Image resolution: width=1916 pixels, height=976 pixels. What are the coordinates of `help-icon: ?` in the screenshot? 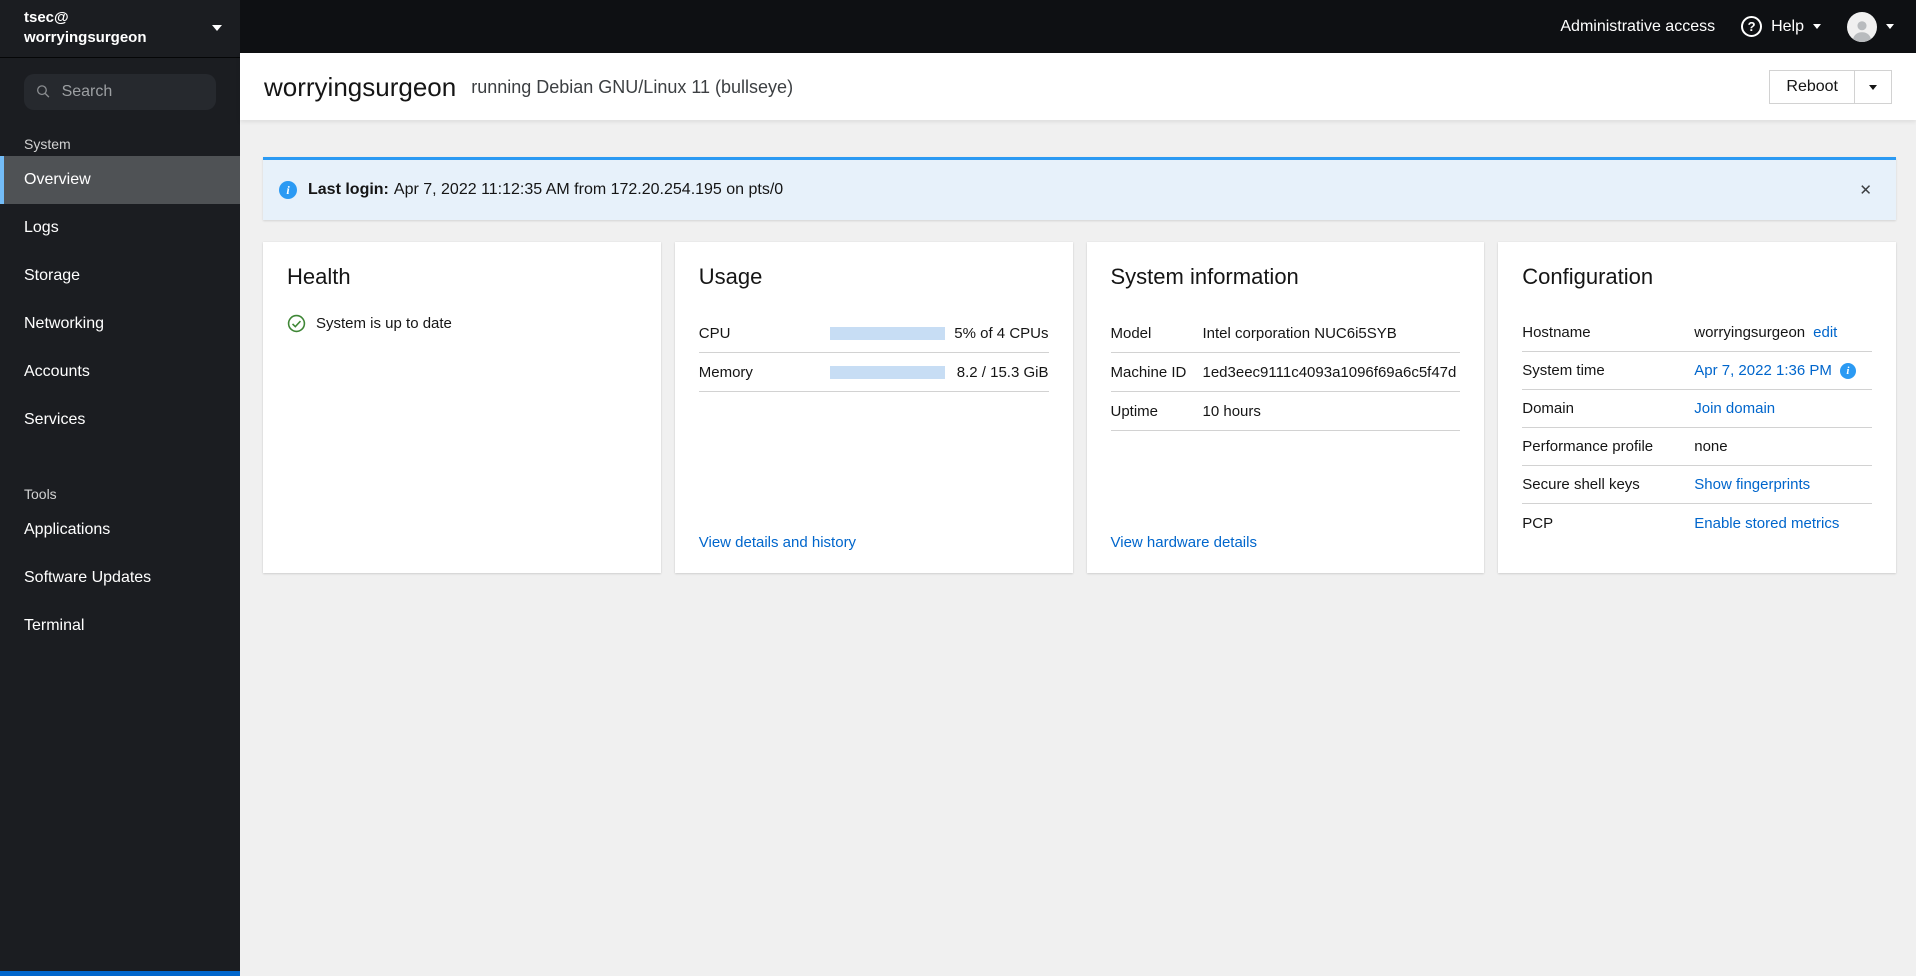 It's located at (1752, 26).